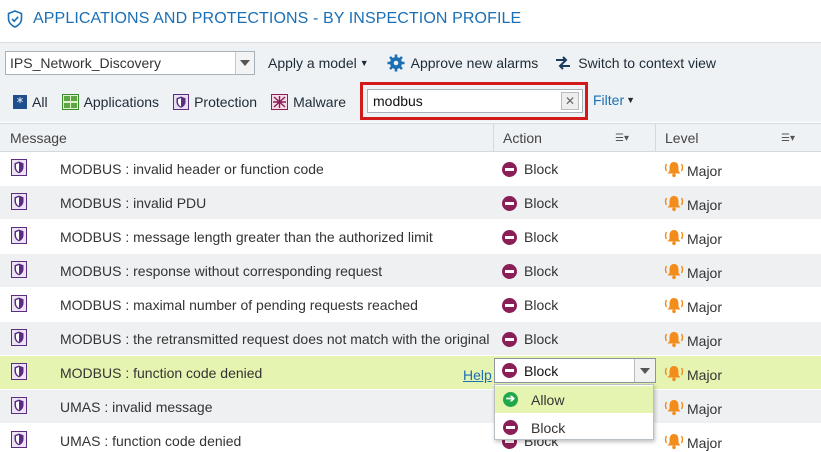  I want to click on action-option-allow: ➔ Allow, so click(574, 399).